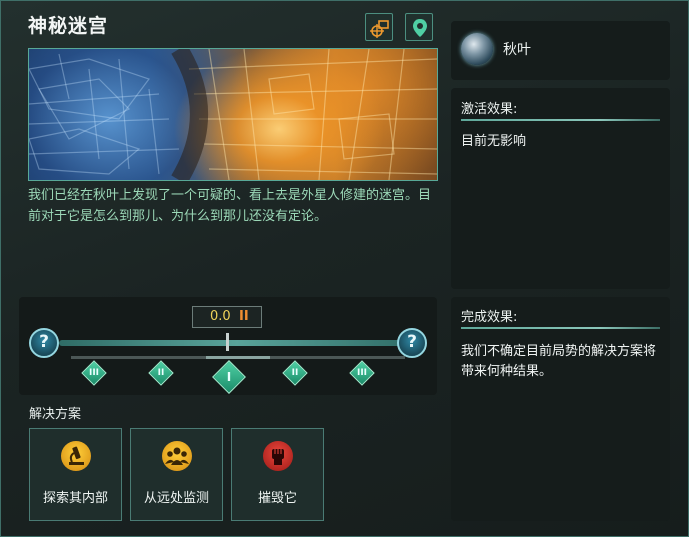 The width and height of the screenshot is (689, 537). Describe the element at coordinates (494, 141) in the screenshot. I see `activation-text: 目前无影响` at that location.